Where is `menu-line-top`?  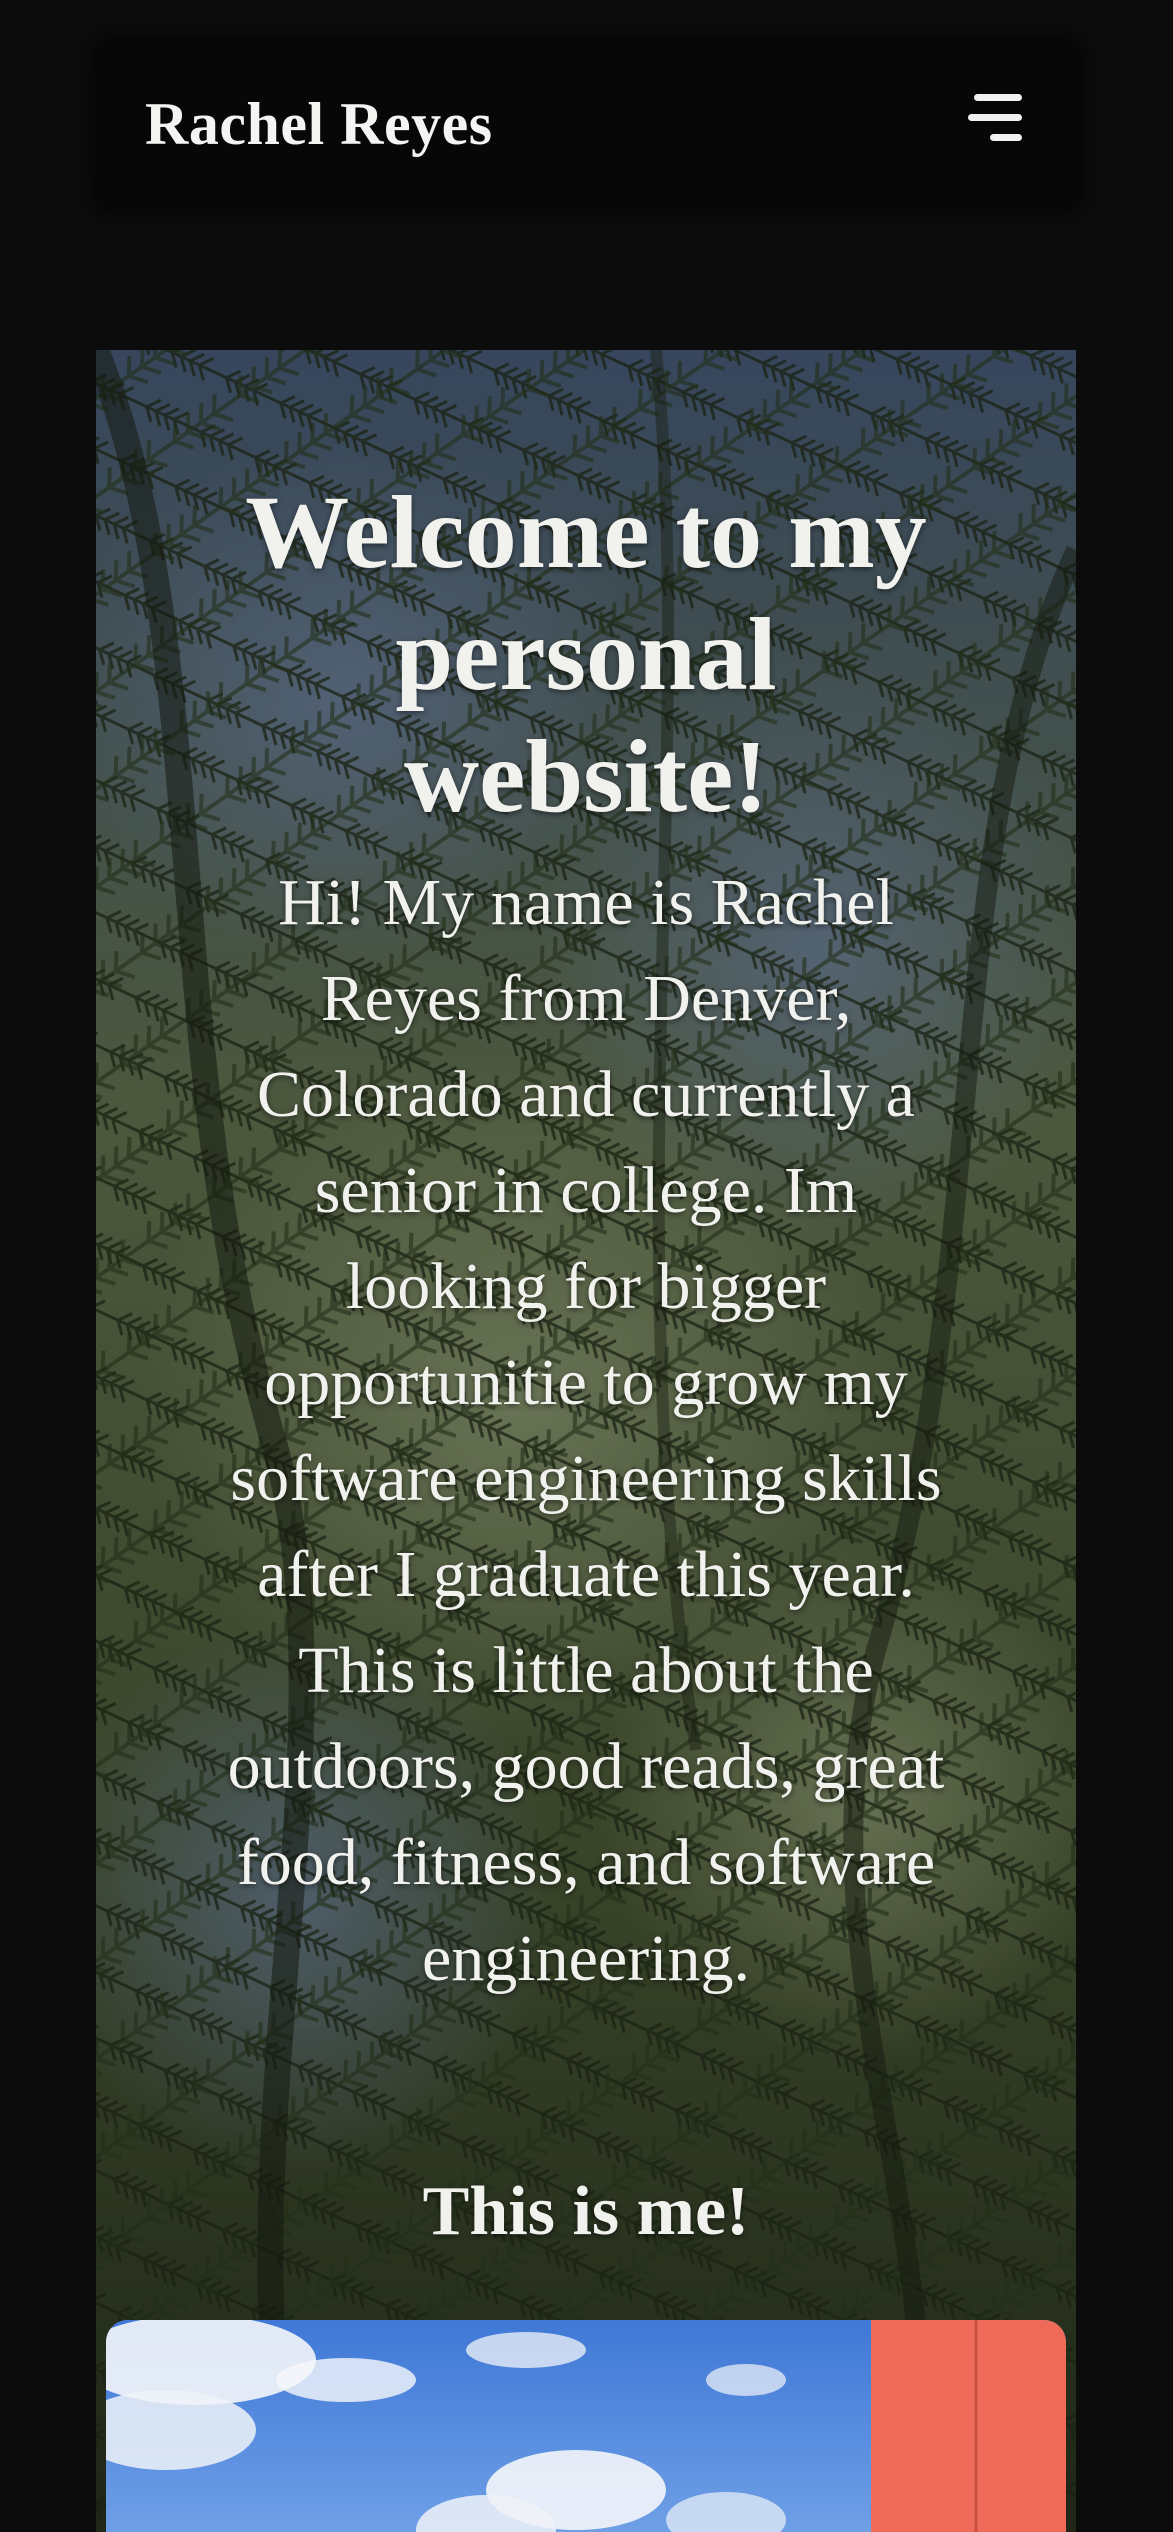 menu-line-top is located at coordinates (998, 97).